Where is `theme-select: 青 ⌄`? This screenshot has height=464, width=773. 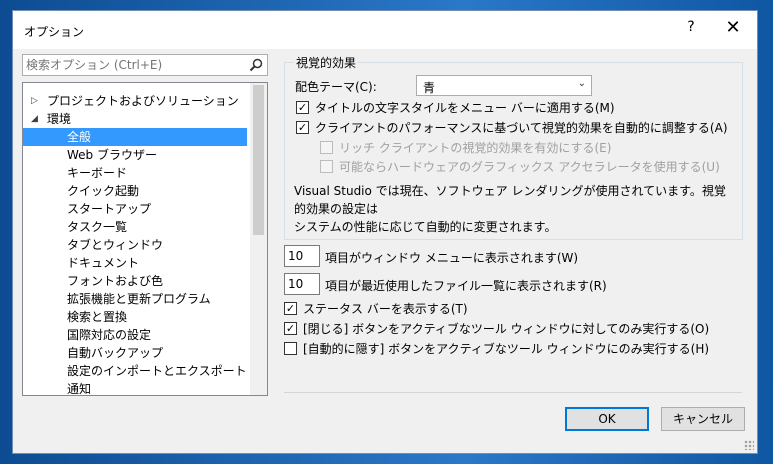 theme-select: 青 ⌄ is located at coordinates (504, 85).